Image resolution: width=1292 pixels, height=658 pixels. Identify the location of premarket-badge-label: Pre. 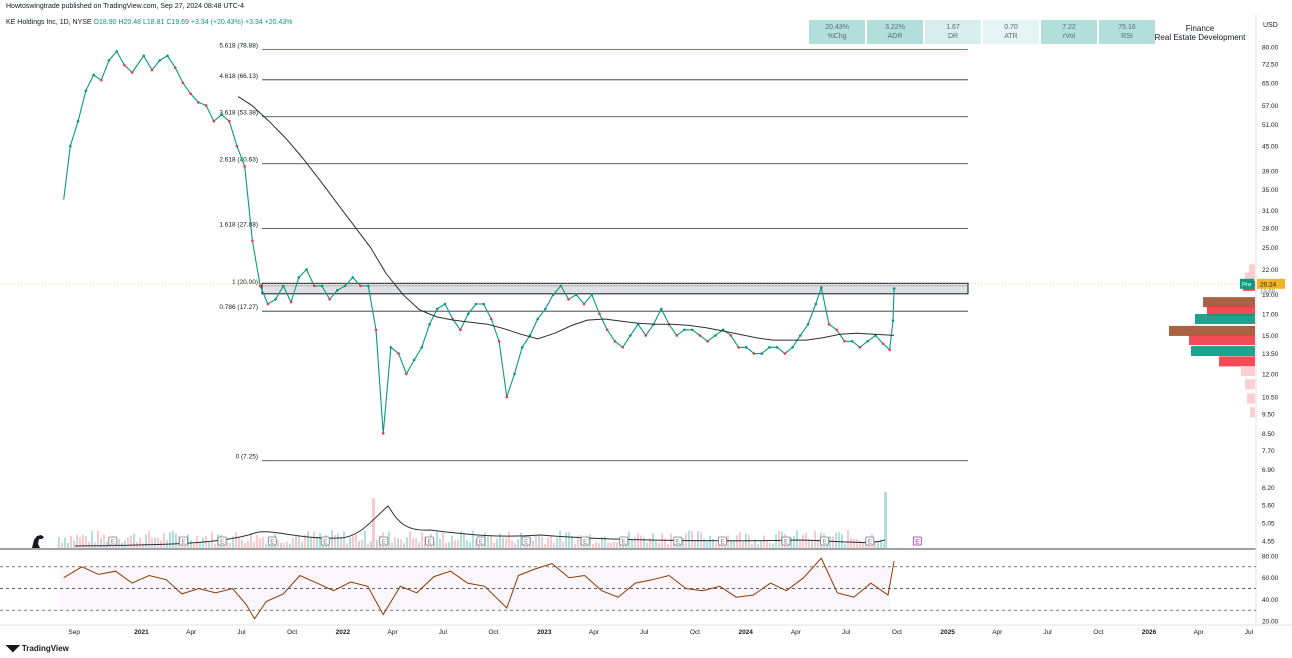
(1247, 285).